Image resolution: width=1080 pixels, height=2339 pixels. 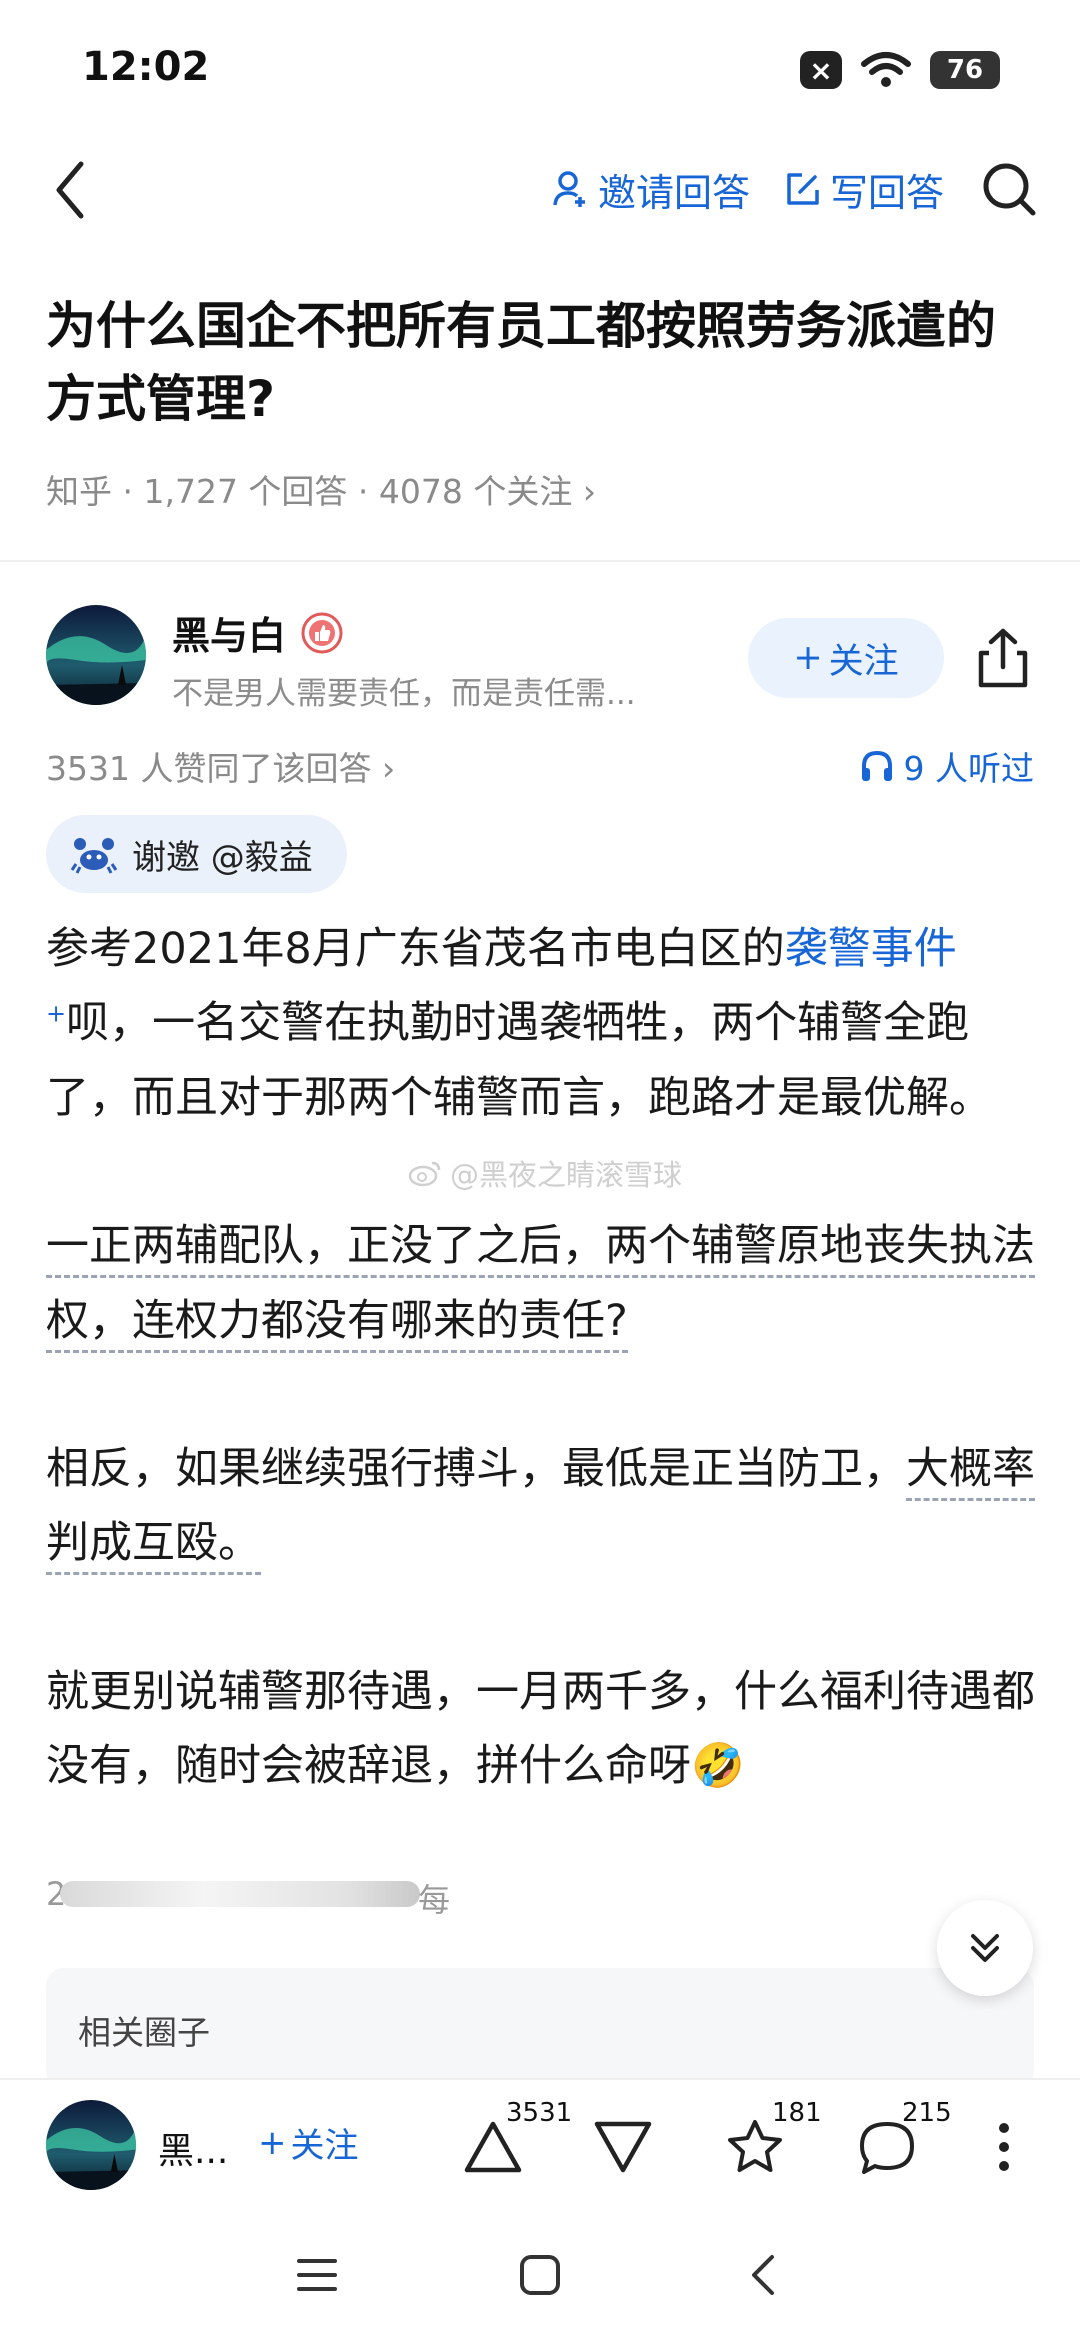 I want to click on author-avatar, so click(x=96, y=655).